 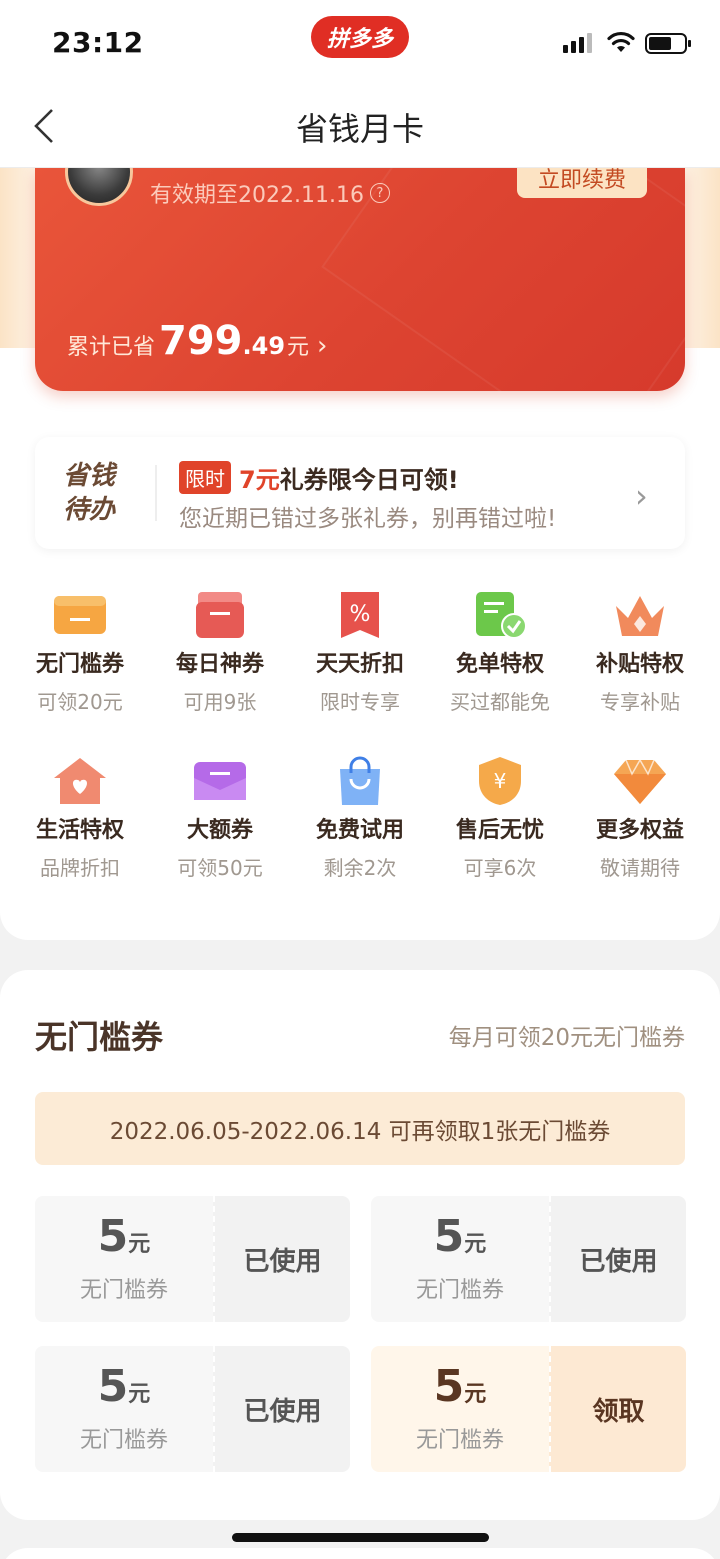 I want to click on claim-coupon-button: 领取, so click(x=617, y=1409).